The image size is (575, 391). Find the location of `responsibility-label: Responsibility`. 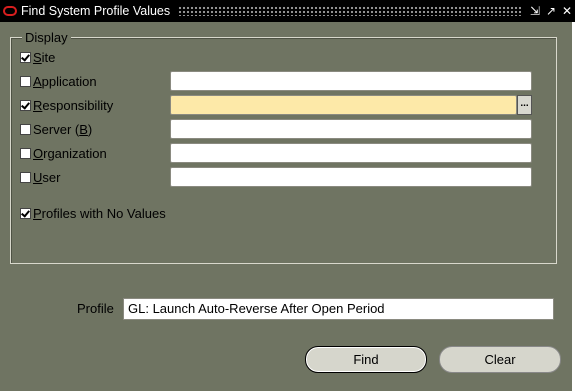

responsibility-label: Responsibility is located at coordinates (73, 105).